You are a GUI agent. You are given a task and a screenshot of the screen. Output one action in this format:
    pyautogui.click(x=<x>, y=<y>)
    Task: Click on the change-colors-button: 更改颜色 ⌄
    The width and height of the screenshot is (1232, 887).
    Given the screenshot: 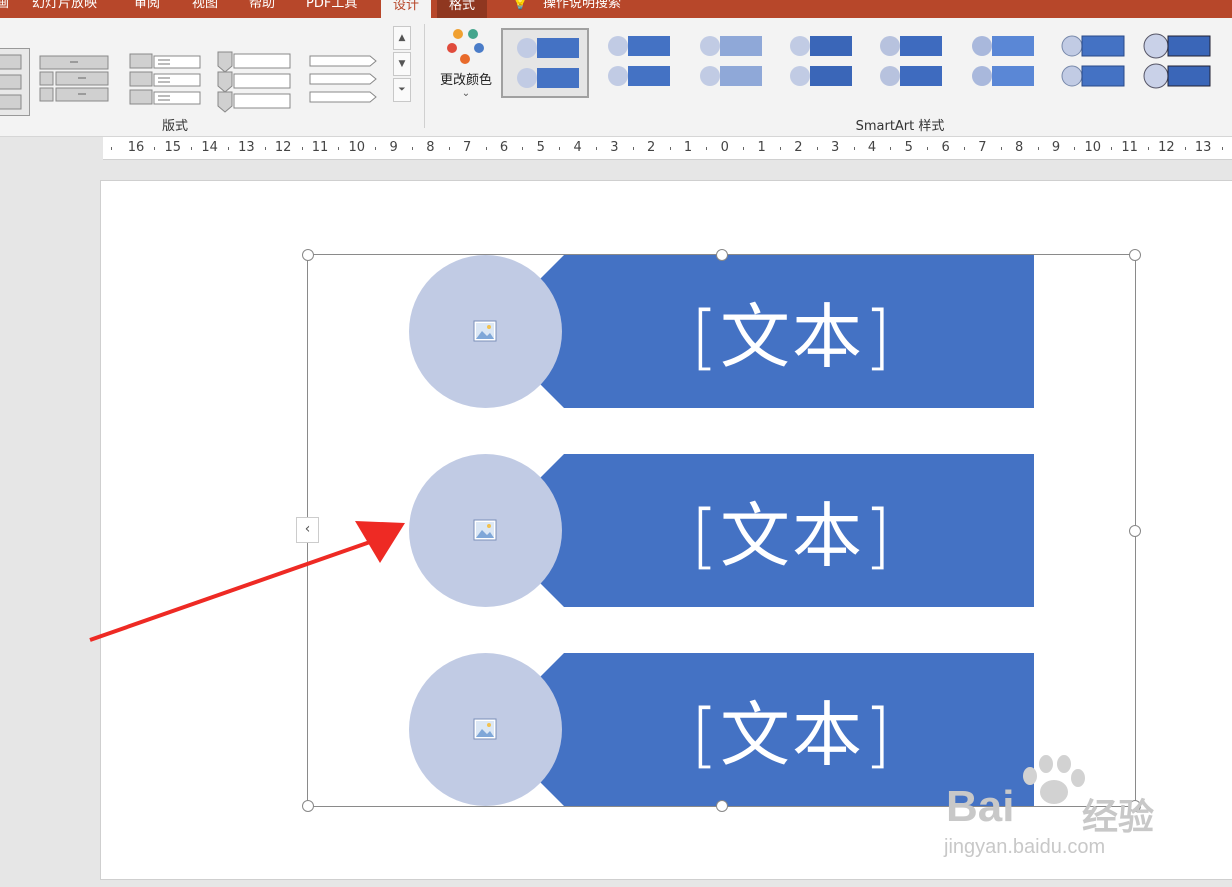 What is the action you would take?
    pyautogui.click(x=466, y=64)
    